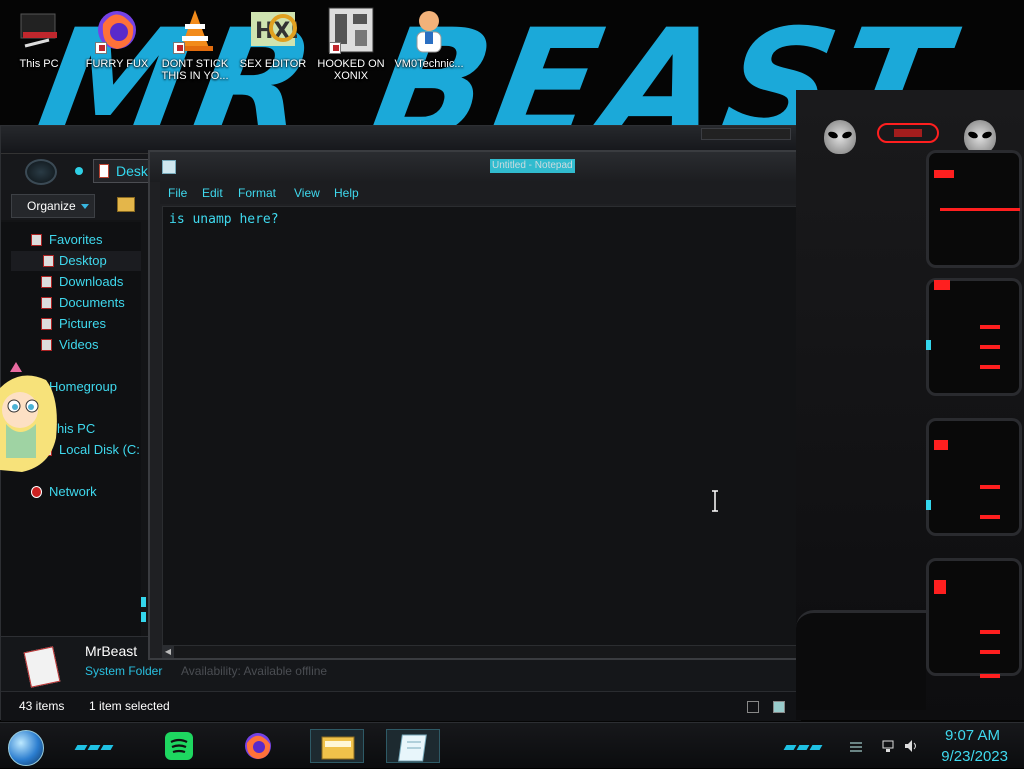 The image size is (1024, 769). What do you see at coordinates (346, 193) in the screenshot?
I see `menu-help: Help` at bounding box center [346, 193].